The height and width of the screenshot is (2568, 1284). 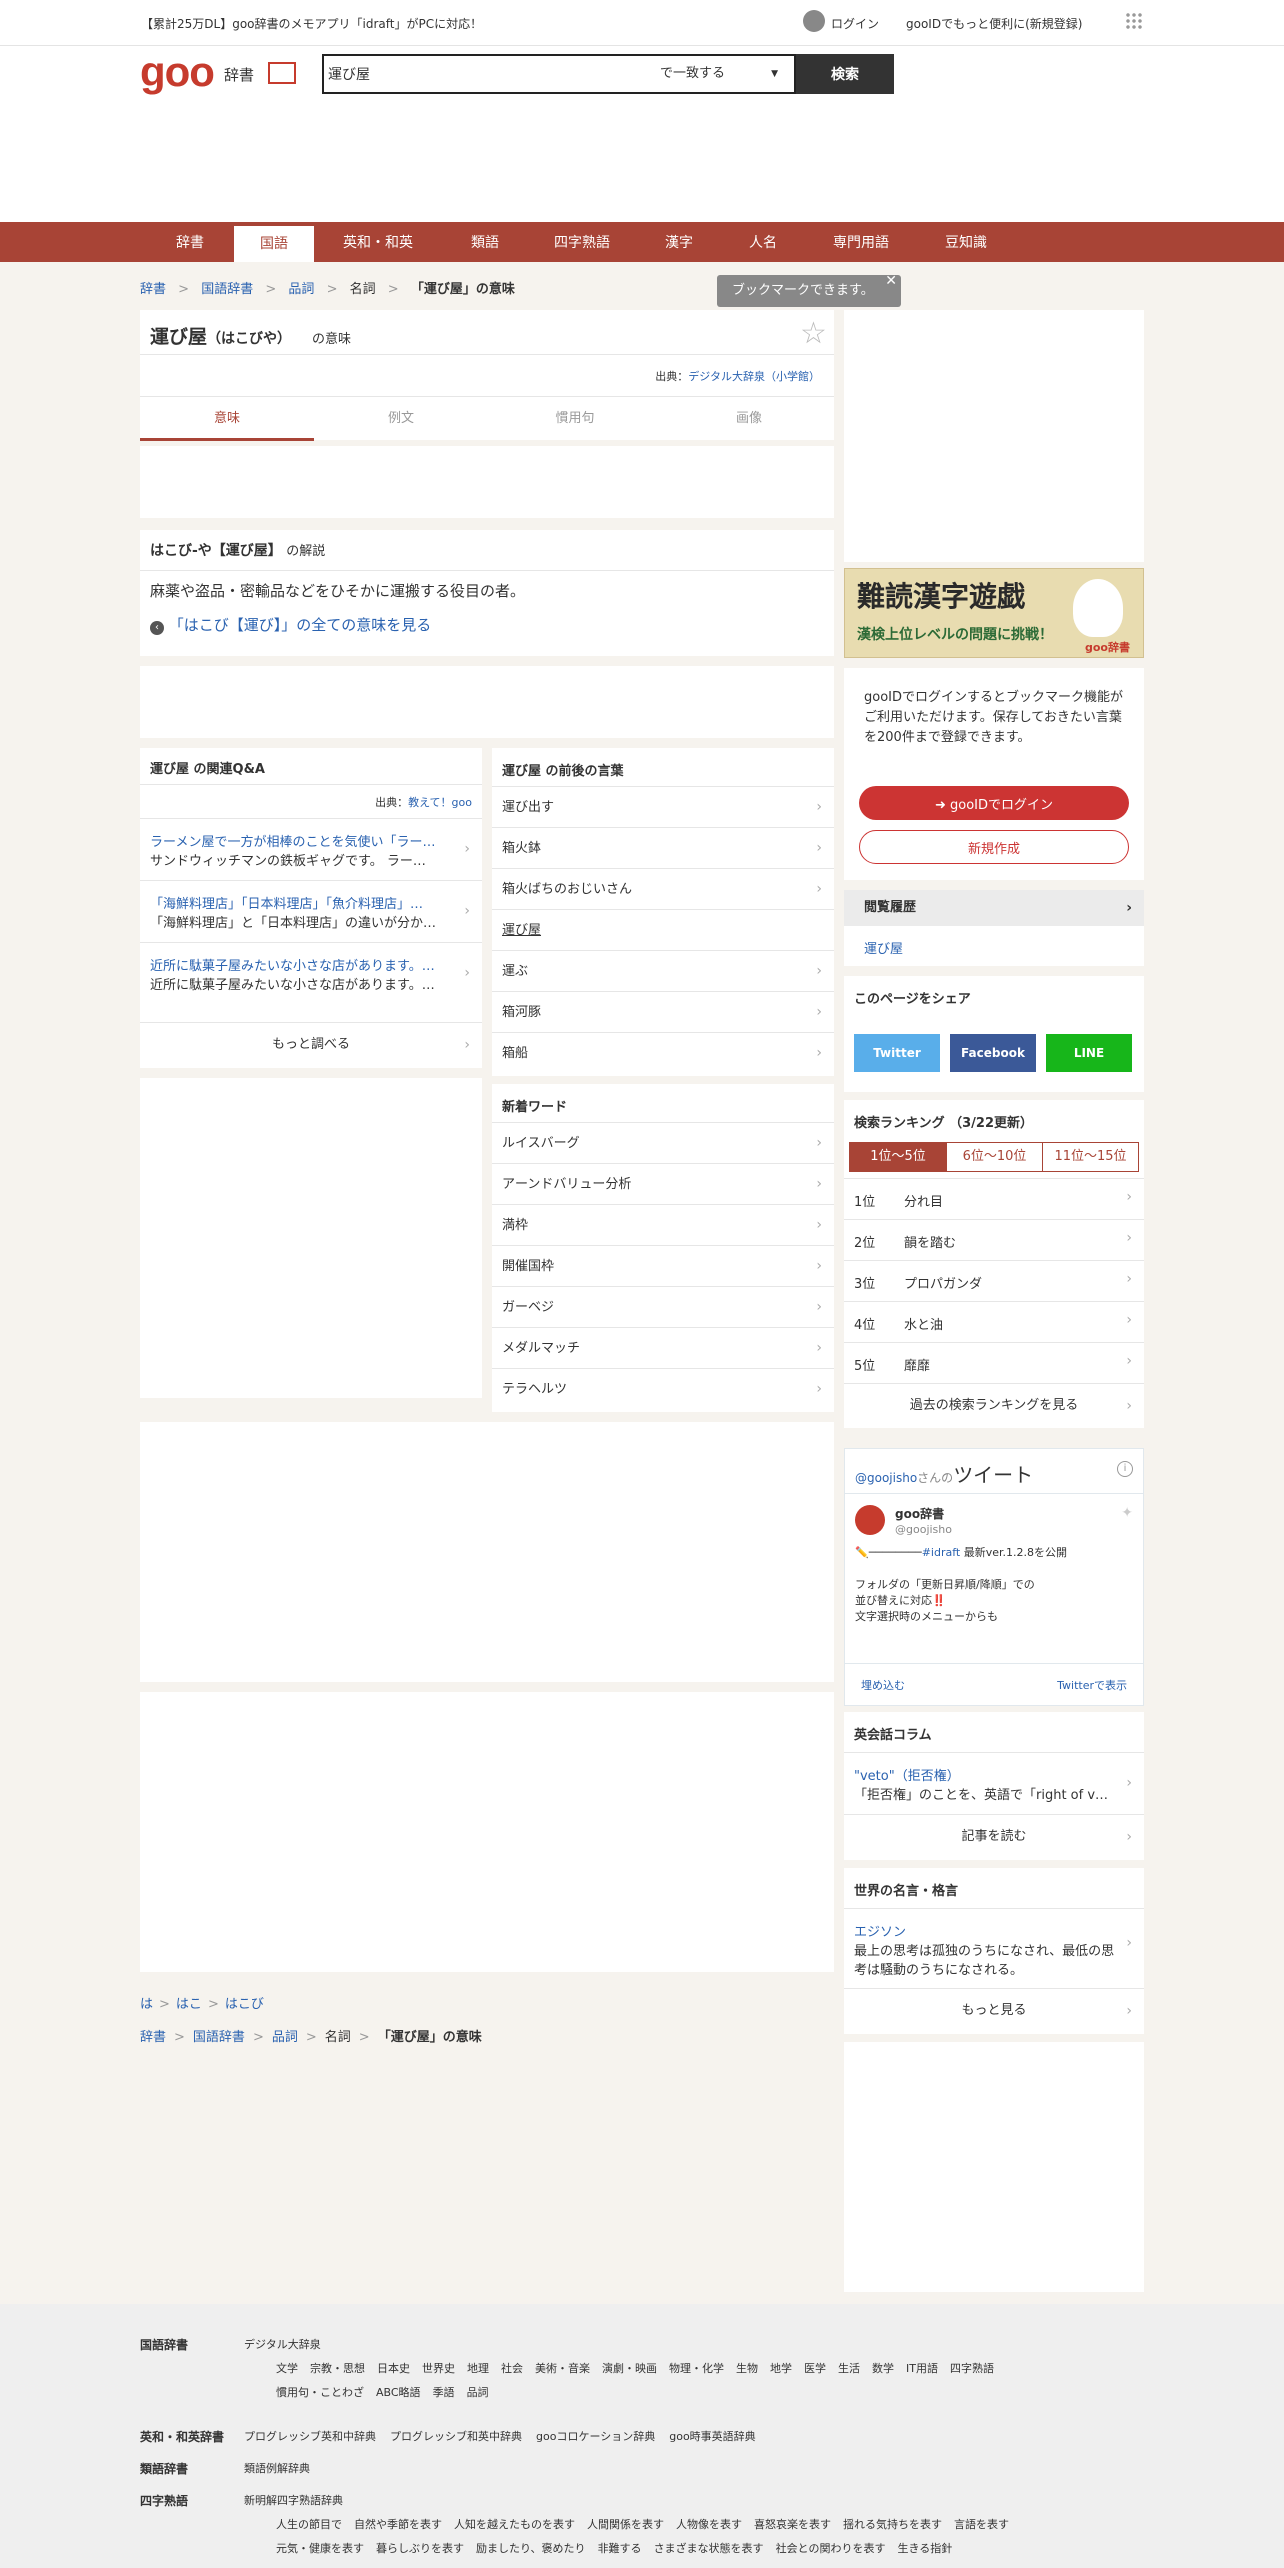 I want to click on footer-link: プログレッシブ英和中辞典, so click(x=310, y=2436).